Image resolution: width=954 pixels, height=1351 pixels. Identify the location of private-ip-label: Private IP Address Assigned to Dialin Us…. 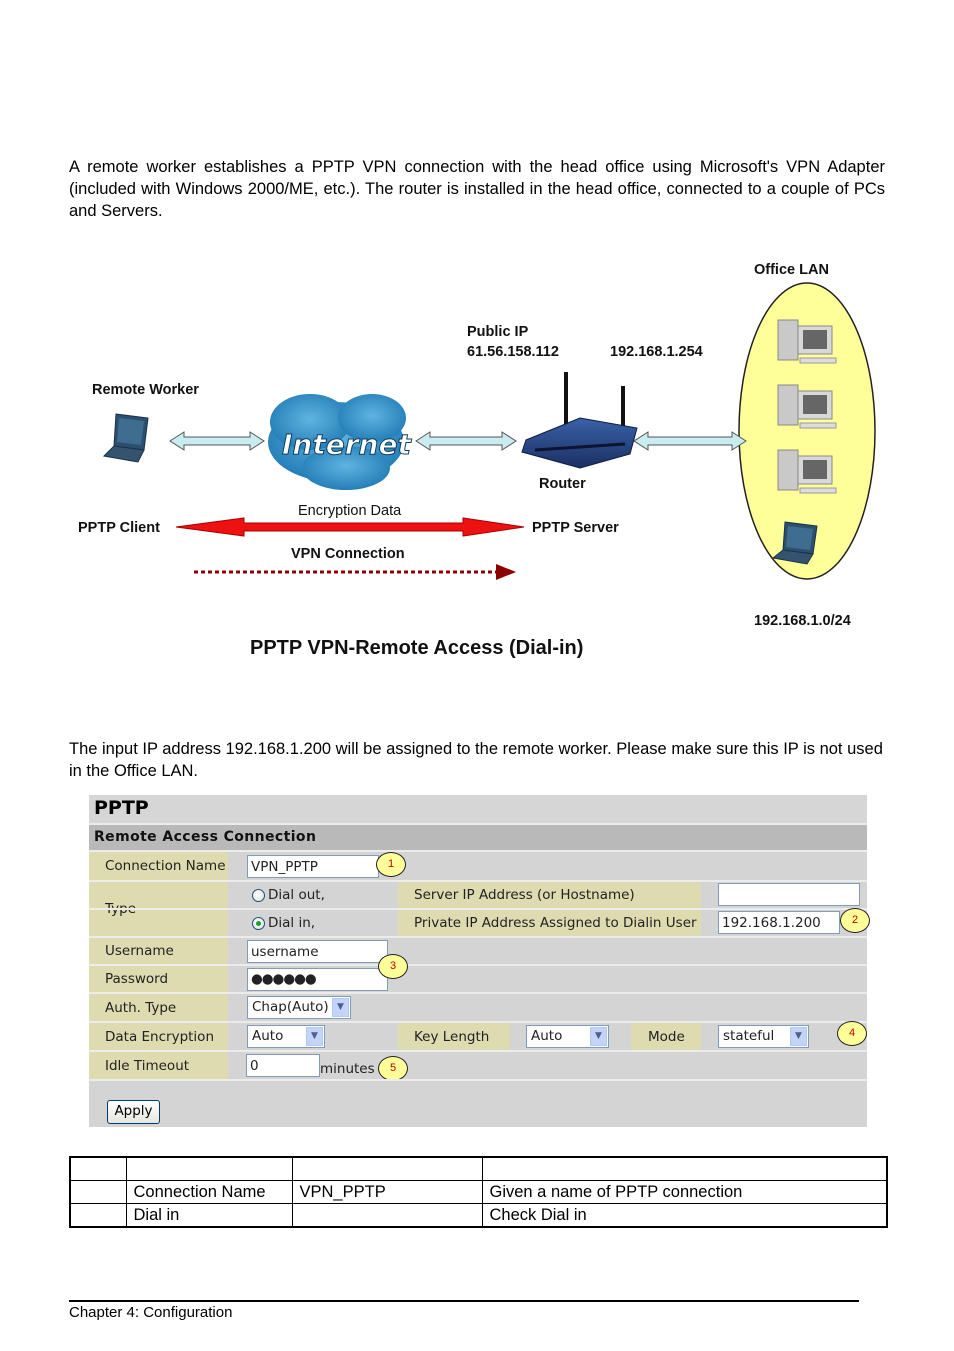
(555, 923).